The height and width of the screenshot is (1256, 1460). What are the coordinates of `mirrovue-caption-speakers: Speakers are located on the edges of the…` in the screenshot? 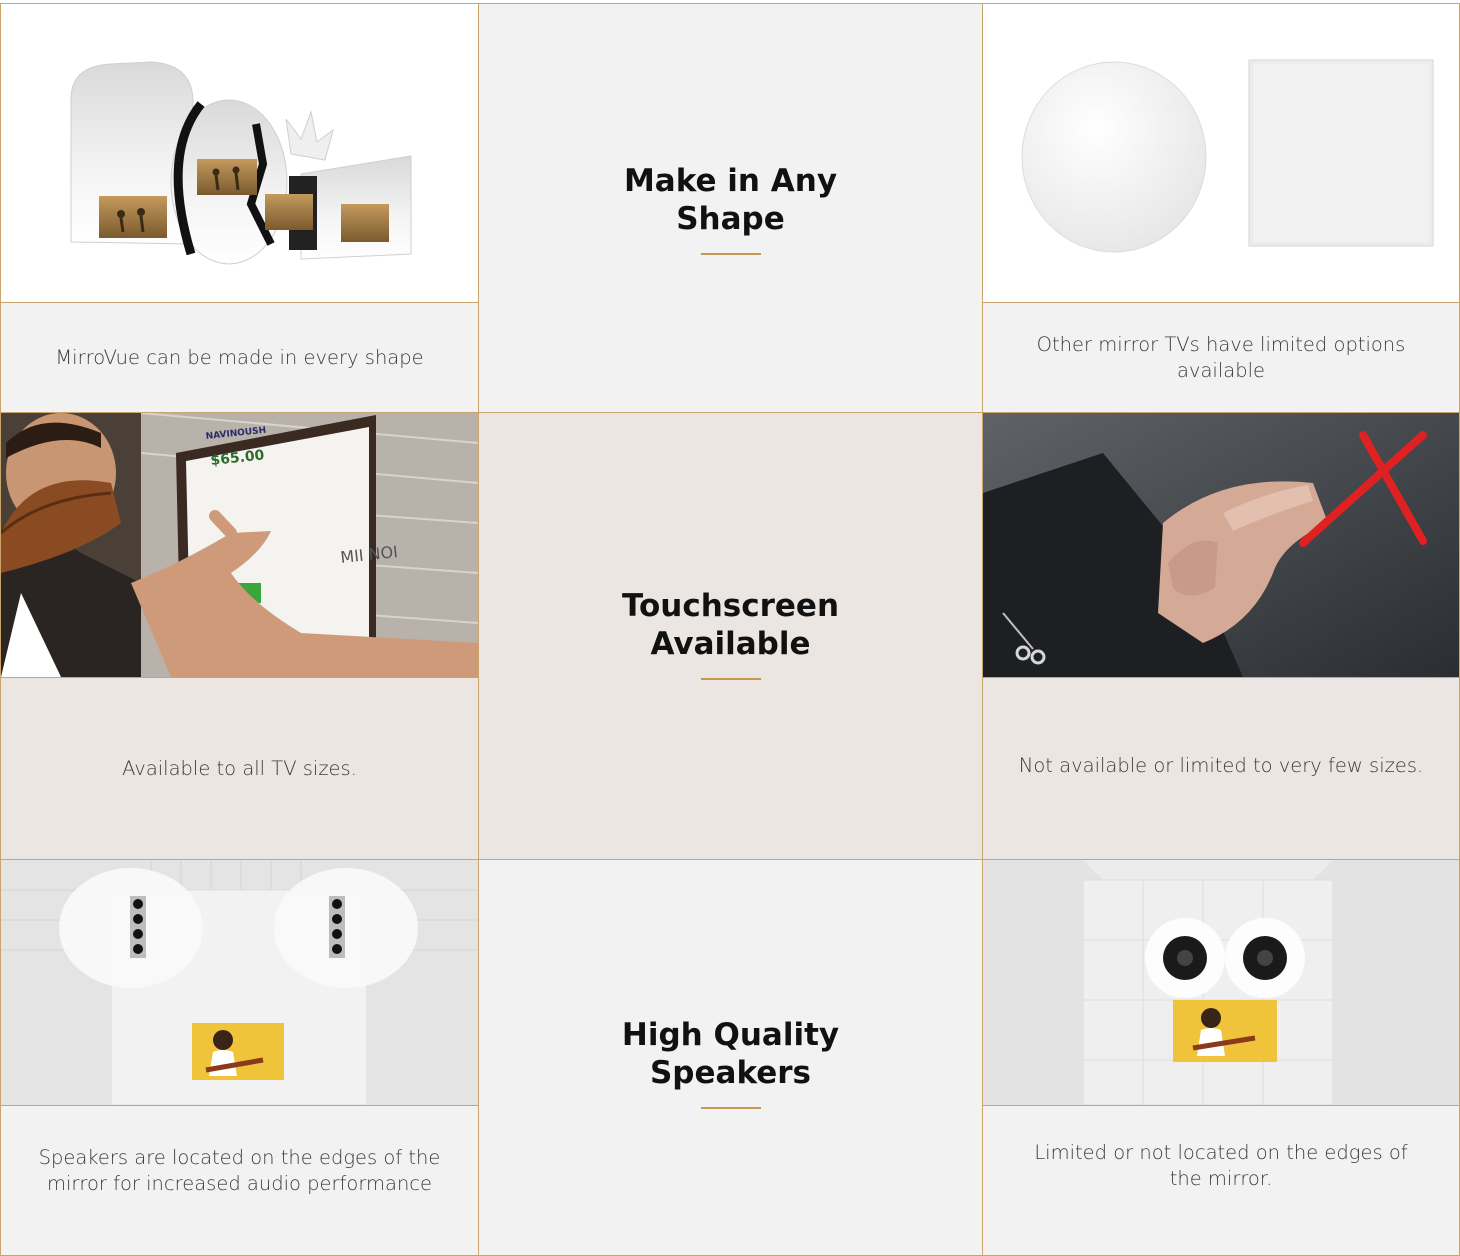 It's located at (239, 1180).